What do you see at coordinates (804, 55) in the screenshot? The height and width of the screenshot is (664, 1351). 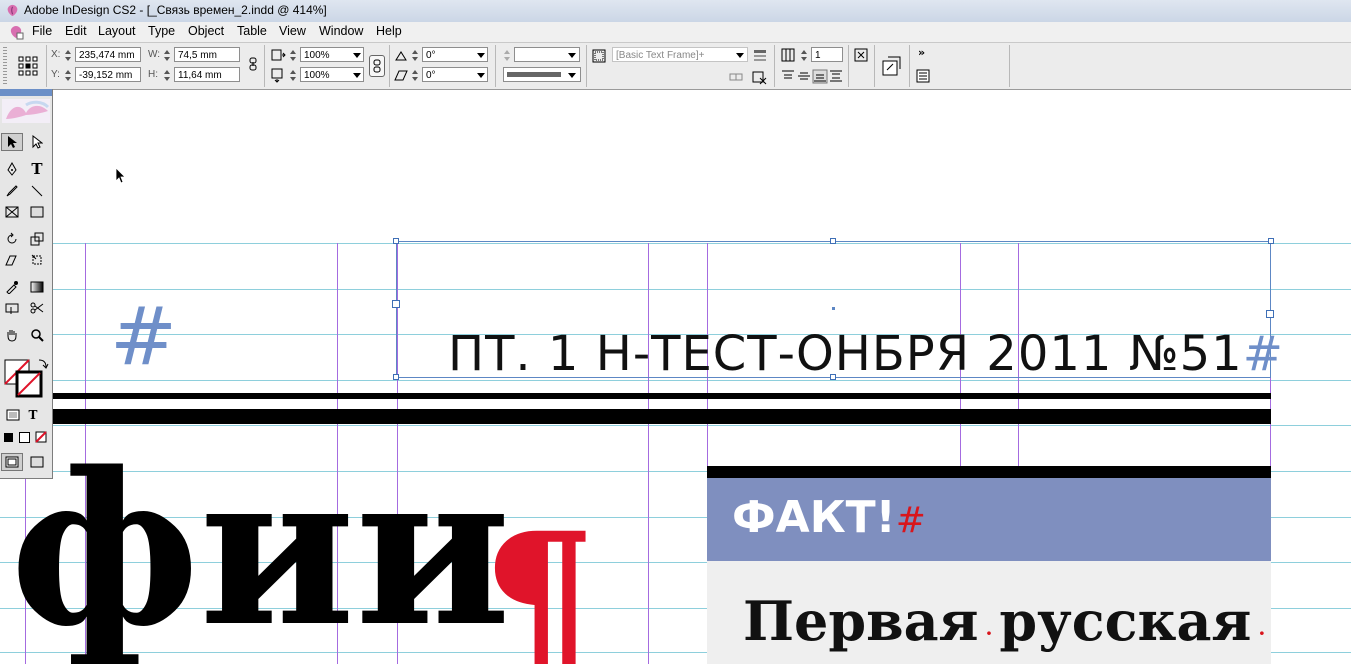 I see `columns-stepper` at bounding box center [804, 55].